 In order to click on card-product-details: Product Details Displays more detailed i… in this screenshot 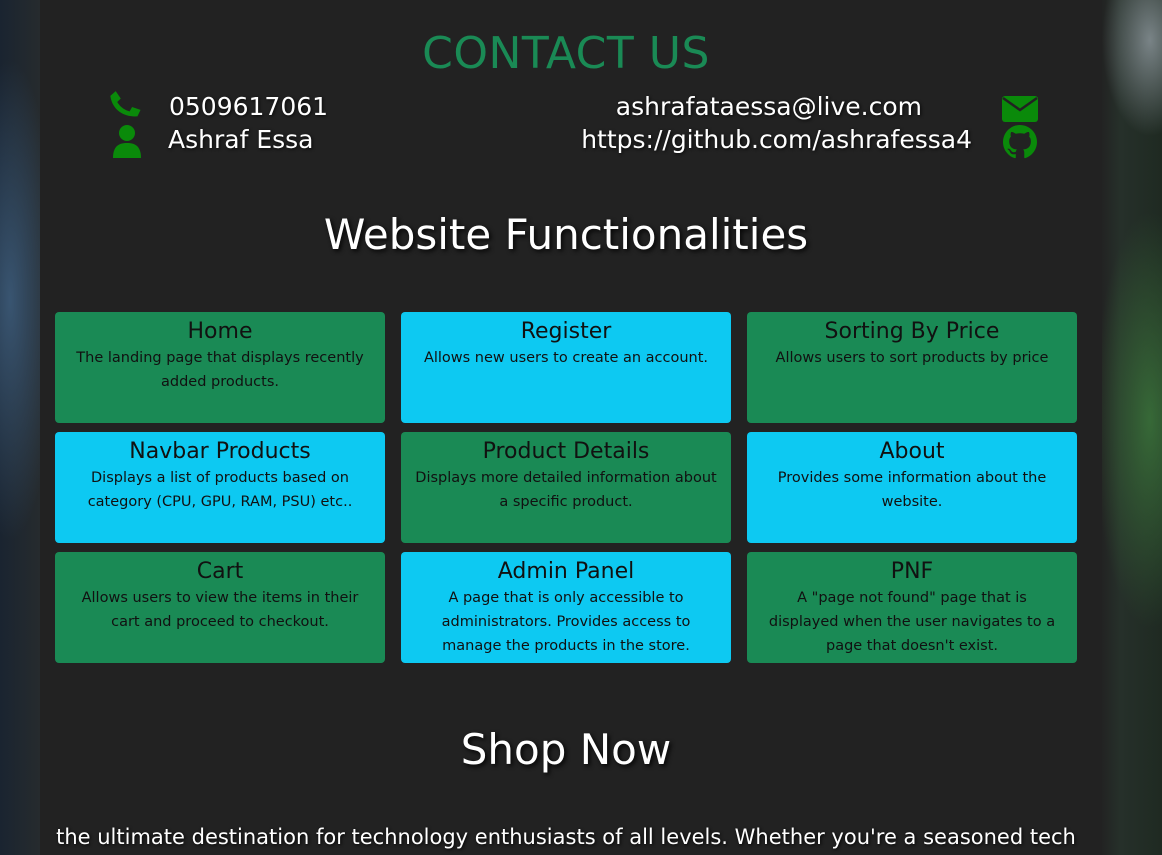, I will do `click(566, 487)`.